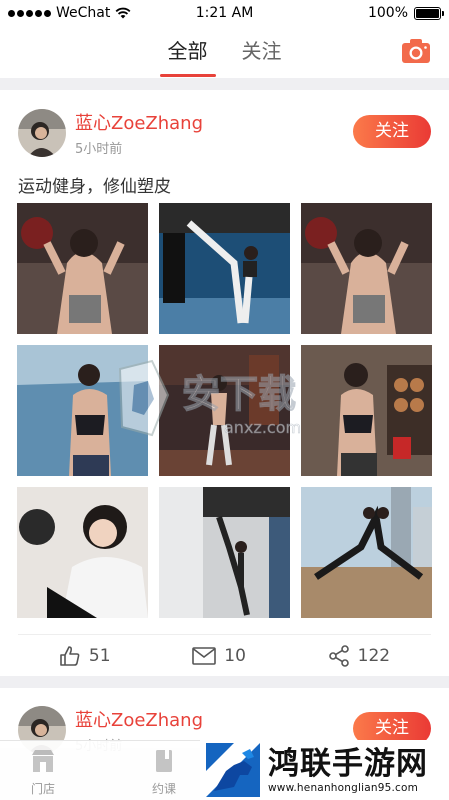  Describe the element at coordinates (43, 761) in the screenshot. I see `store-icon` at that location.